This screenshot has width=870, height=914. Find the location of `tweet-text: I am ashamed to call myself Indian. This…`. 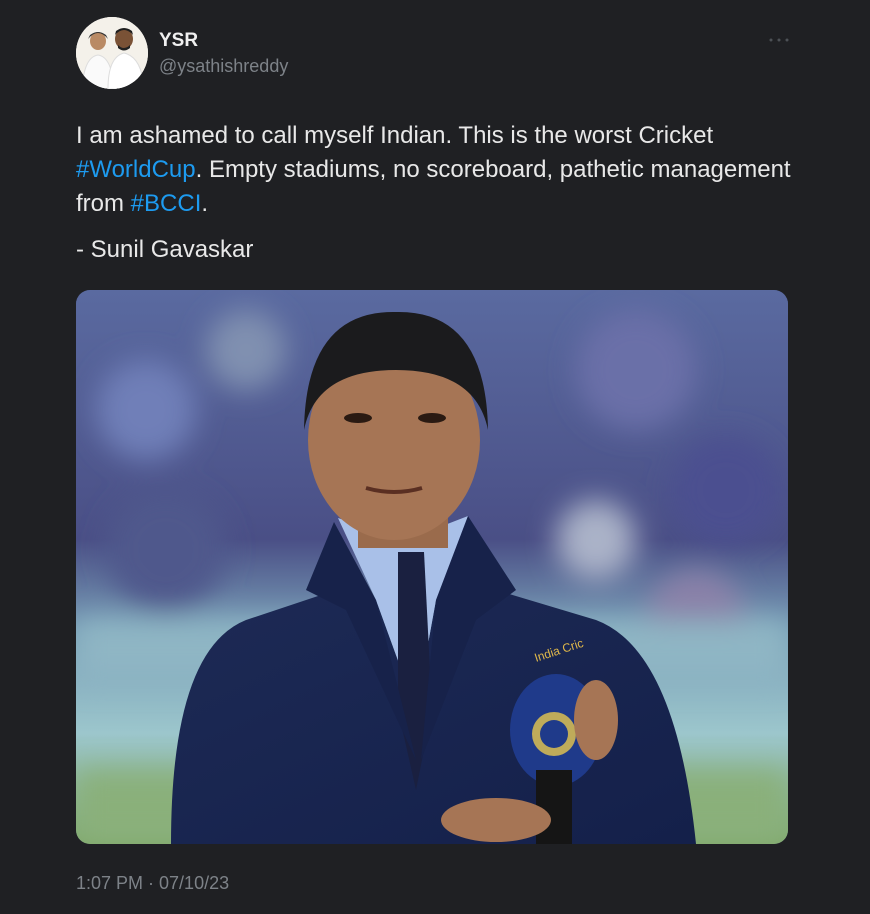

tweet-text: I am ashamed to call myself Indian. This… is located at coordinates (436, 193).